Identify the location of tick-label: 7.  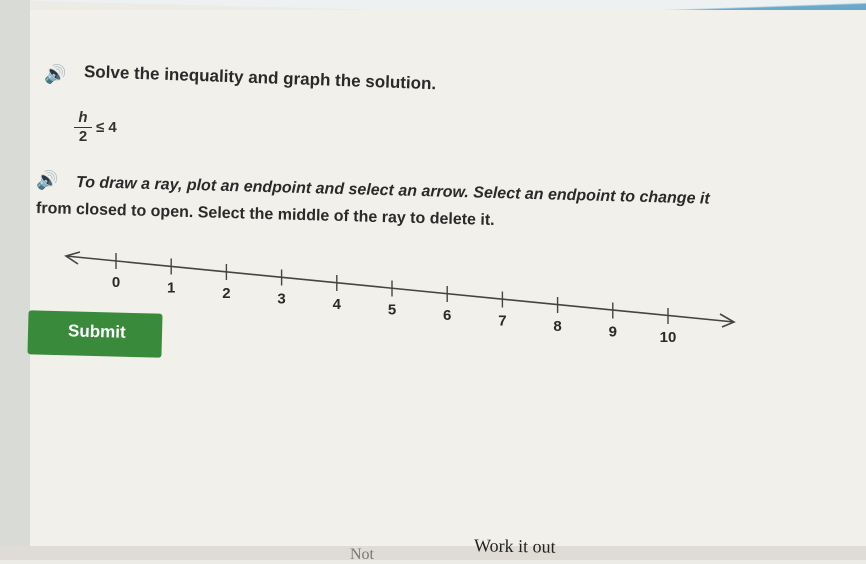
(502, 321).